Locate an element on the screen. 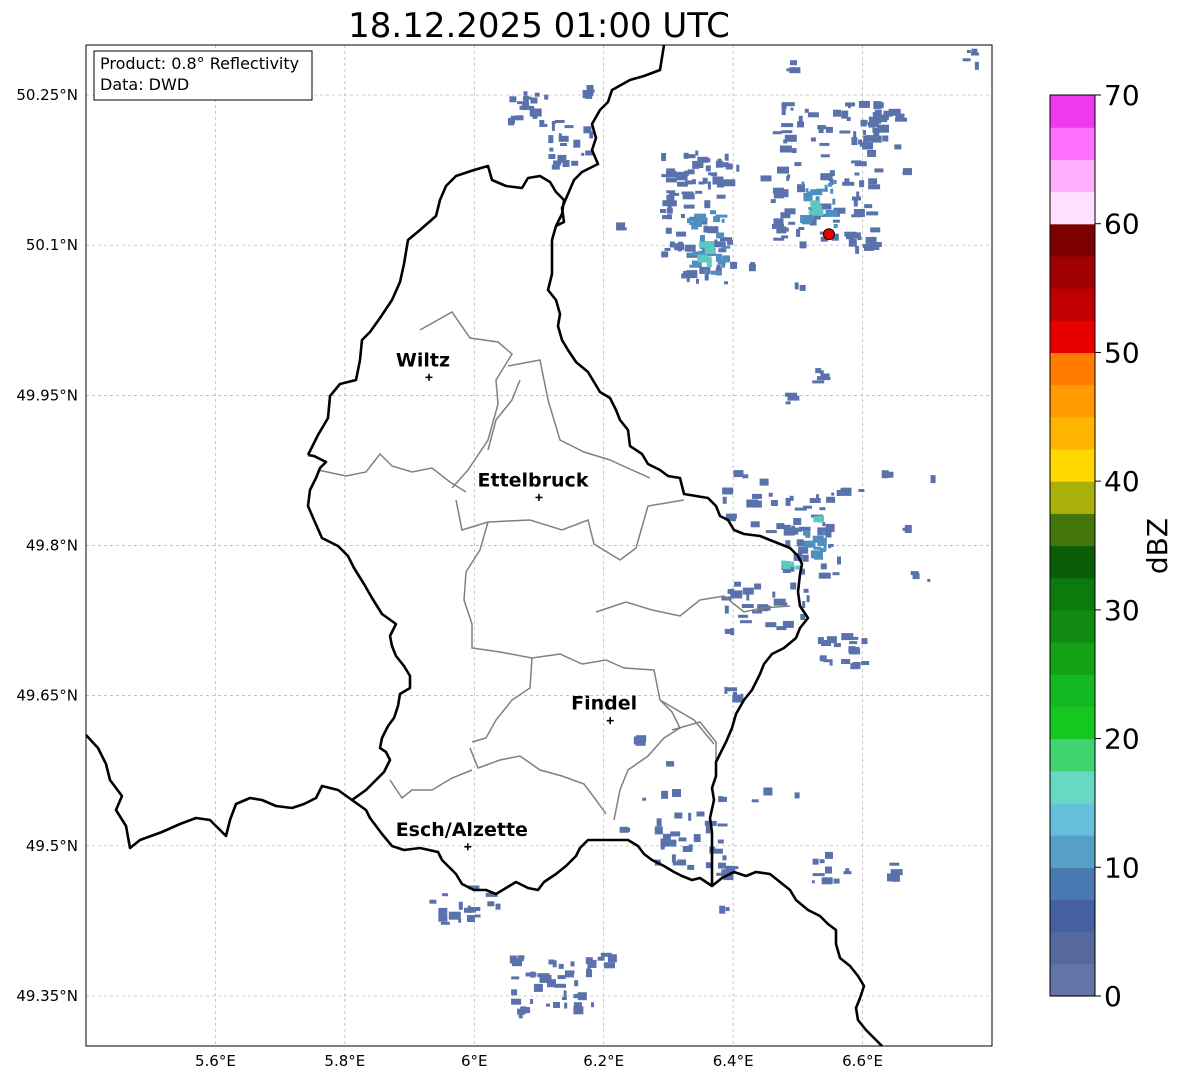  lon-tick-label: 5.8°E is located at coordinates (344, 1061).